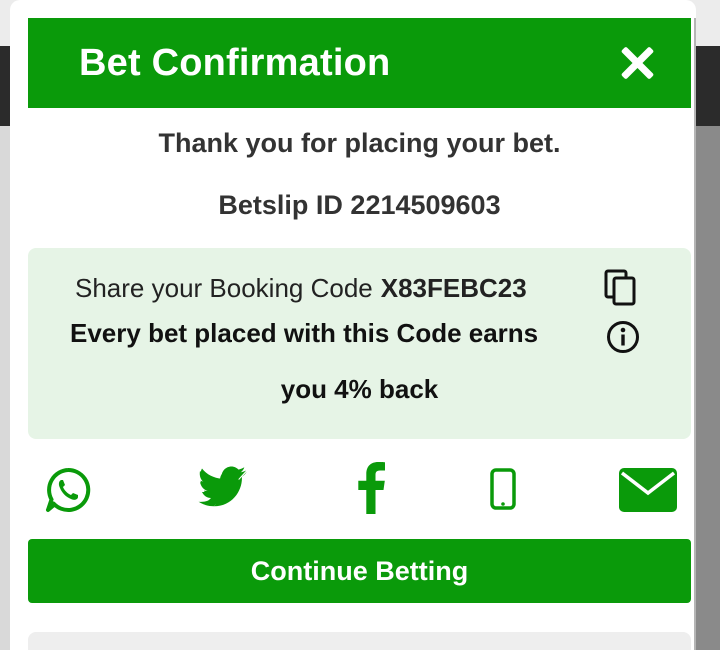 This screenshot has width=720, height=650. I want to click on twitter-icon, so click(223, 488).